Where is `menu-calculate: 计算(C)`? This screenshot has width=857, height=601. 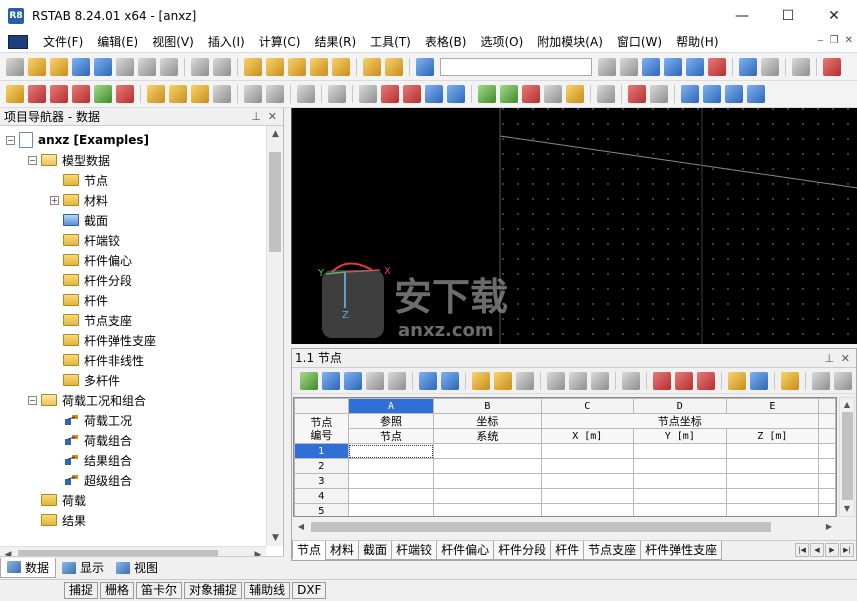
menu-calculate: 计算(C) is located at coordinates (280, 42).